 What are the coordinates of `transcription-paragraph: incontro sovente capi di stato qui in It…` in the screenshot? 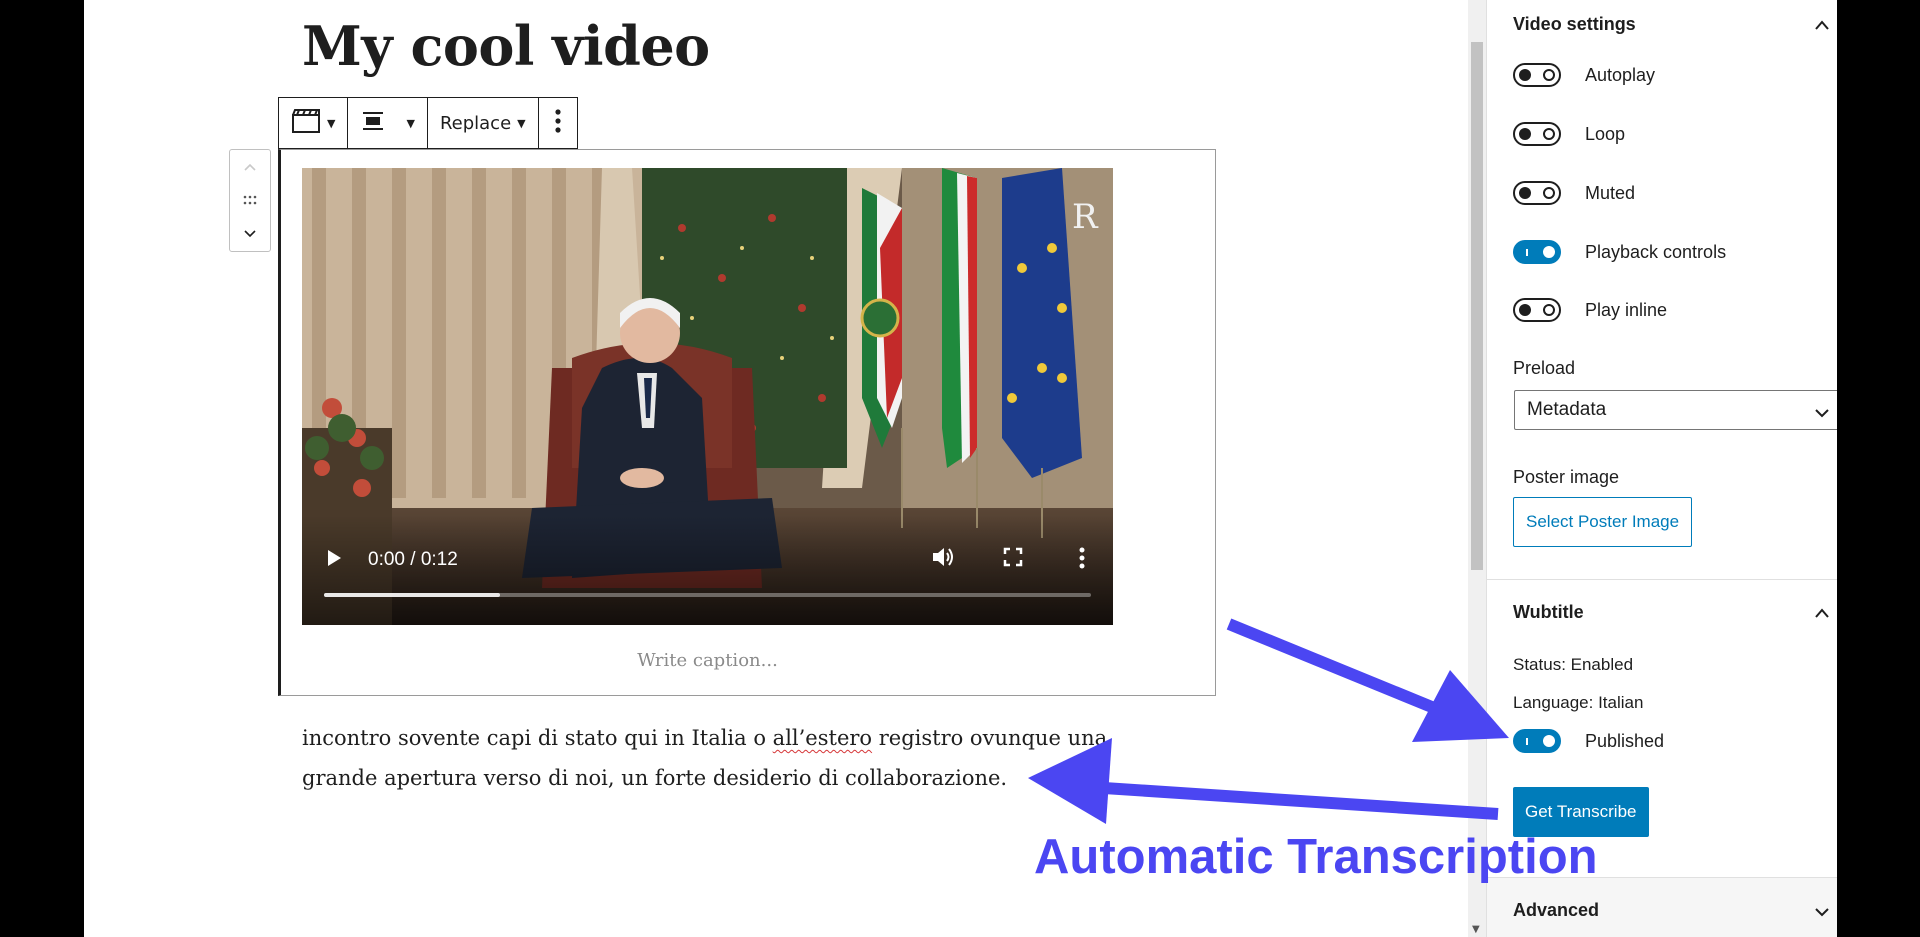 It's located at (722, 758).